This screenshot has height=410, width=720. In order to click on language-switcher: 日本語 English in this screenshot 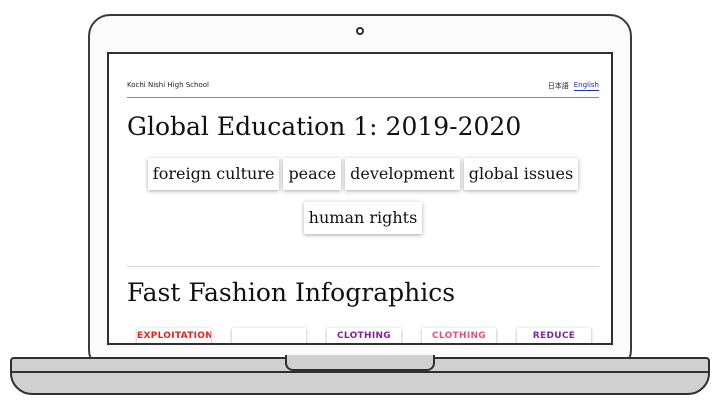, I will do `click(573, 89)`.